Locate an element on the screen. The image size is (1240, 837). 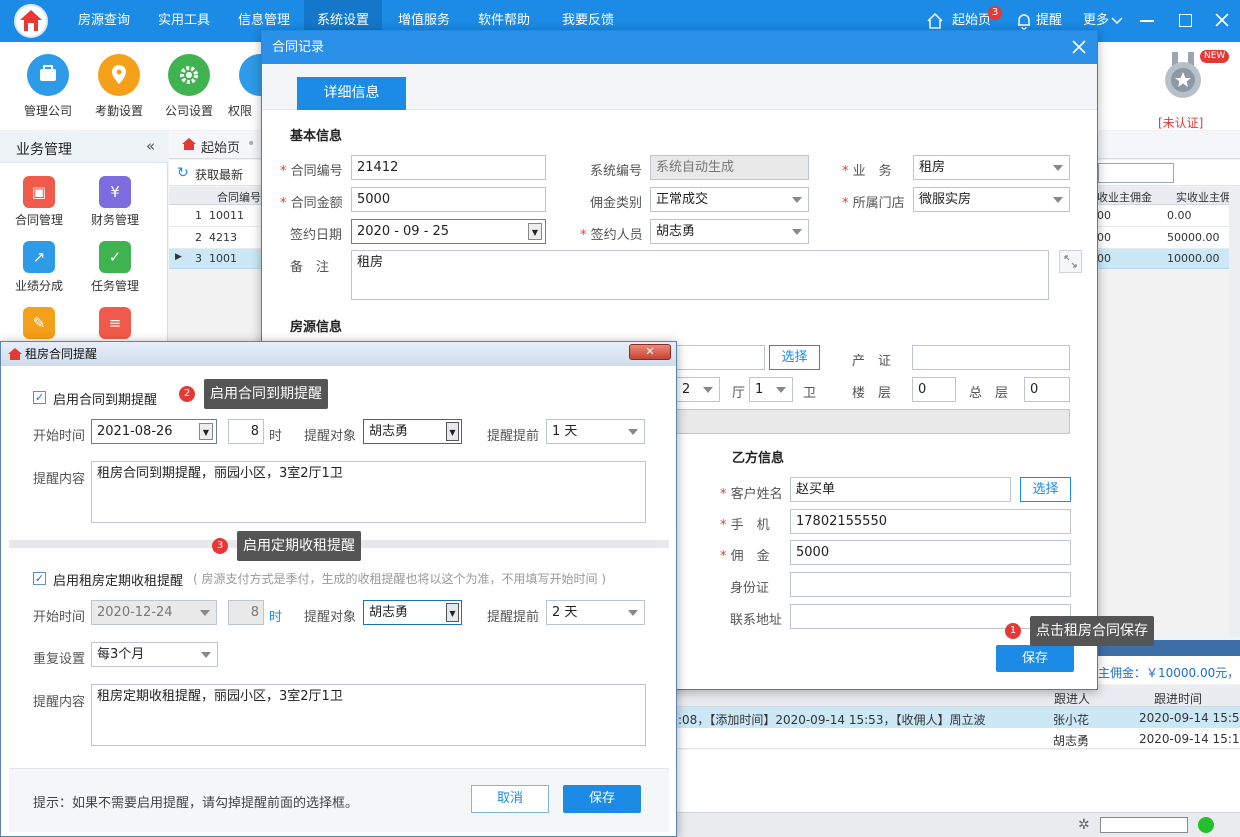
rent-reminder-checkbox: ✓ is located at coordinates (39, 578).